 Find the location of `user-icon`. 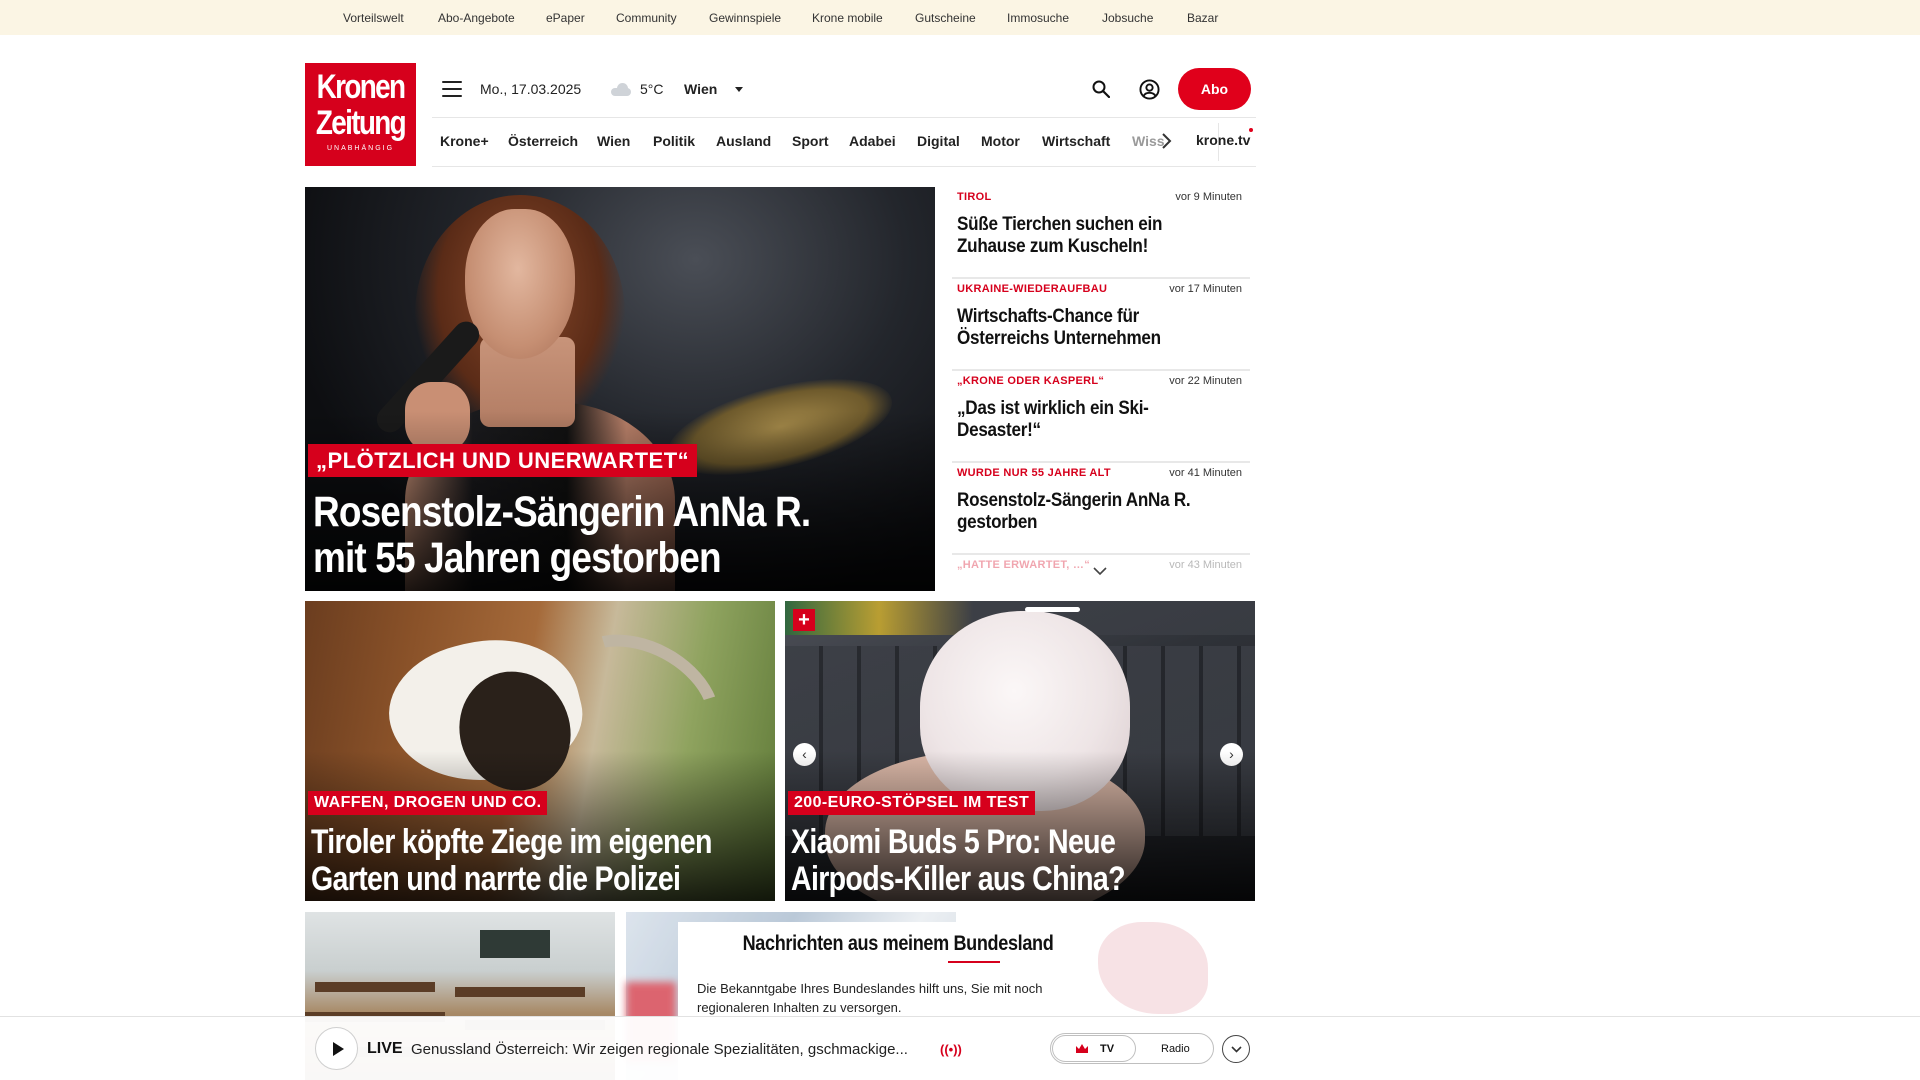

user-icon is located at coordinates (1149, 89).